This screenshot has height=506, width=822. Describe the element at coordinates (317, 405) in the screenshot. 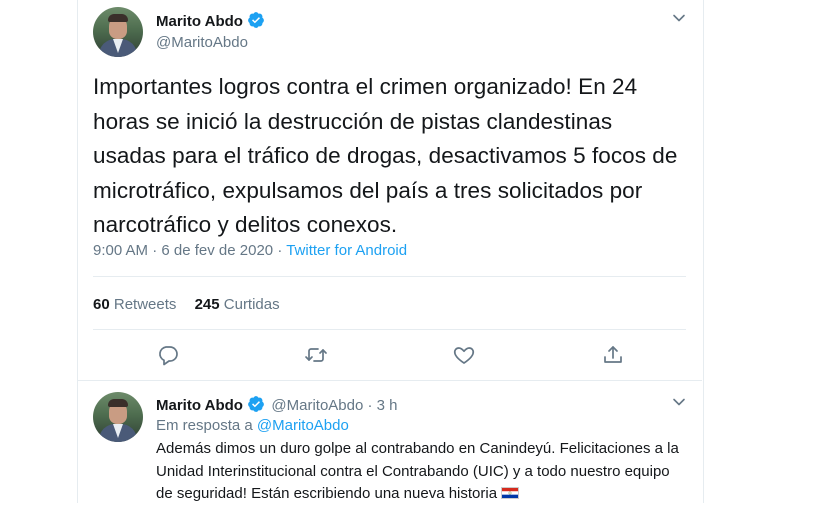

I see `reply-author-handle: @MaritoAbdo` at that location.